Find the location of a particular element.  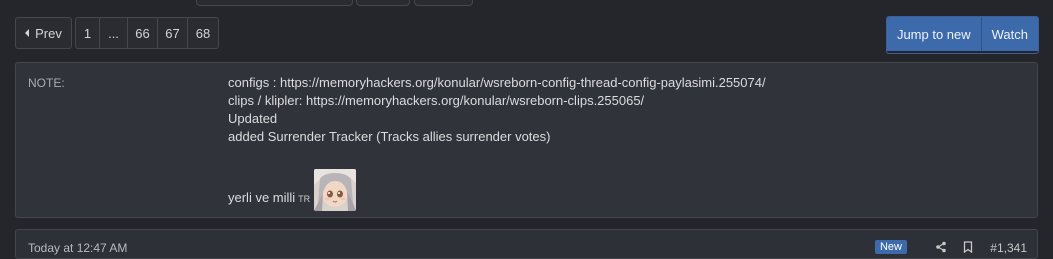

jump-to-new-button: Jump to new is located at coordinates (933, 34).